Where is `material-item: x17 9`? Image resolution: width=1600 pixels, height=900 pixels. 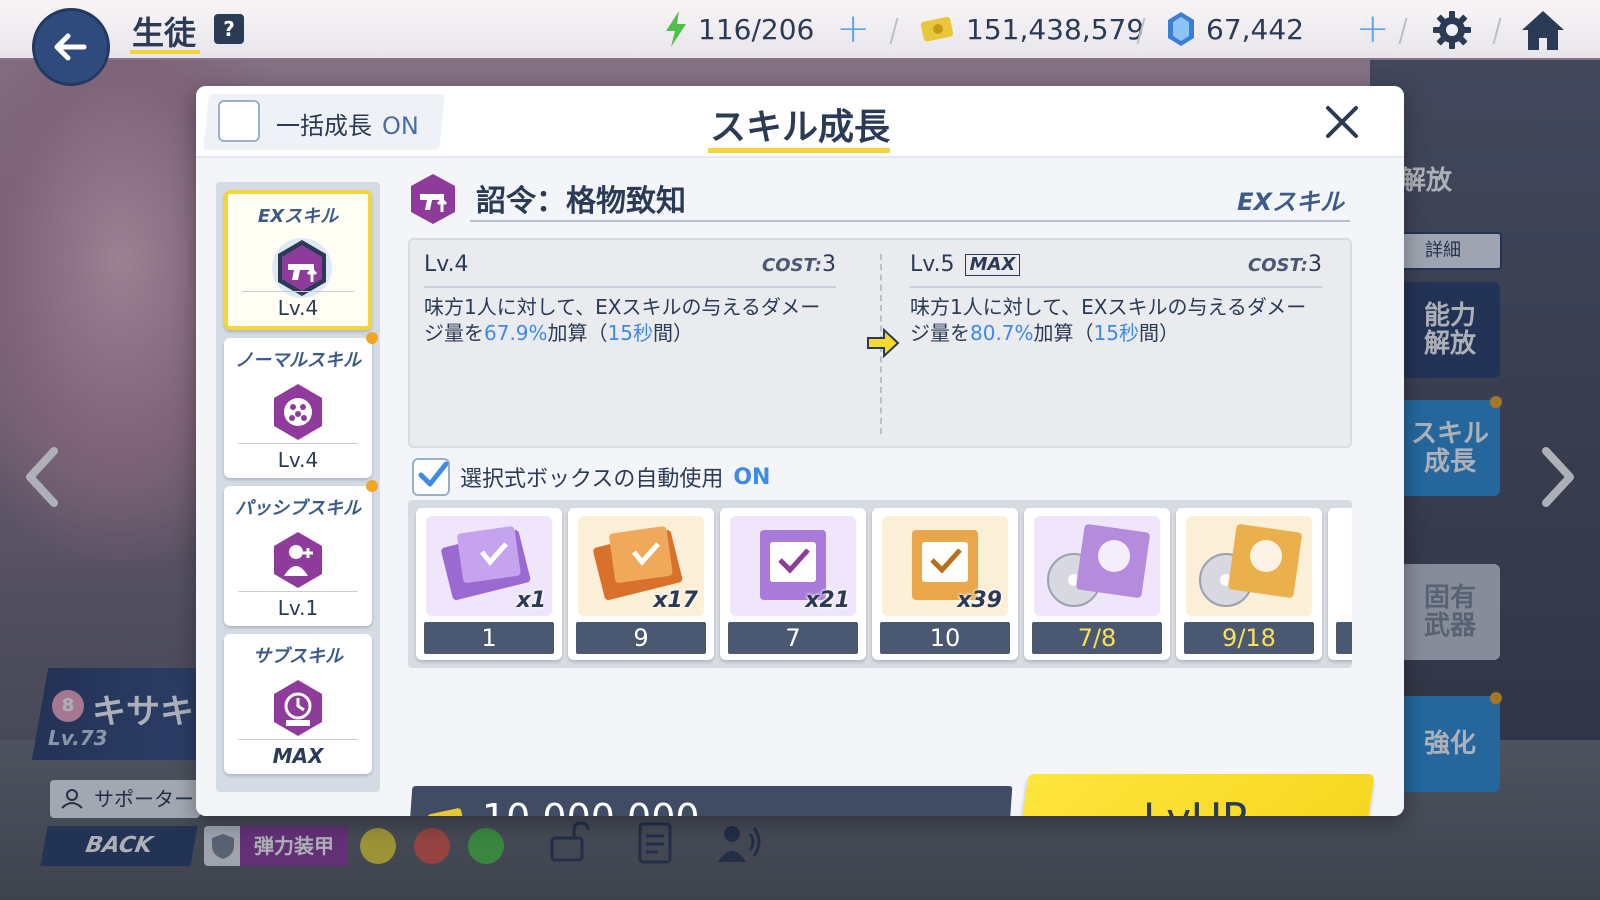 material-item: x17 9 is located at coordinates (641, 584).